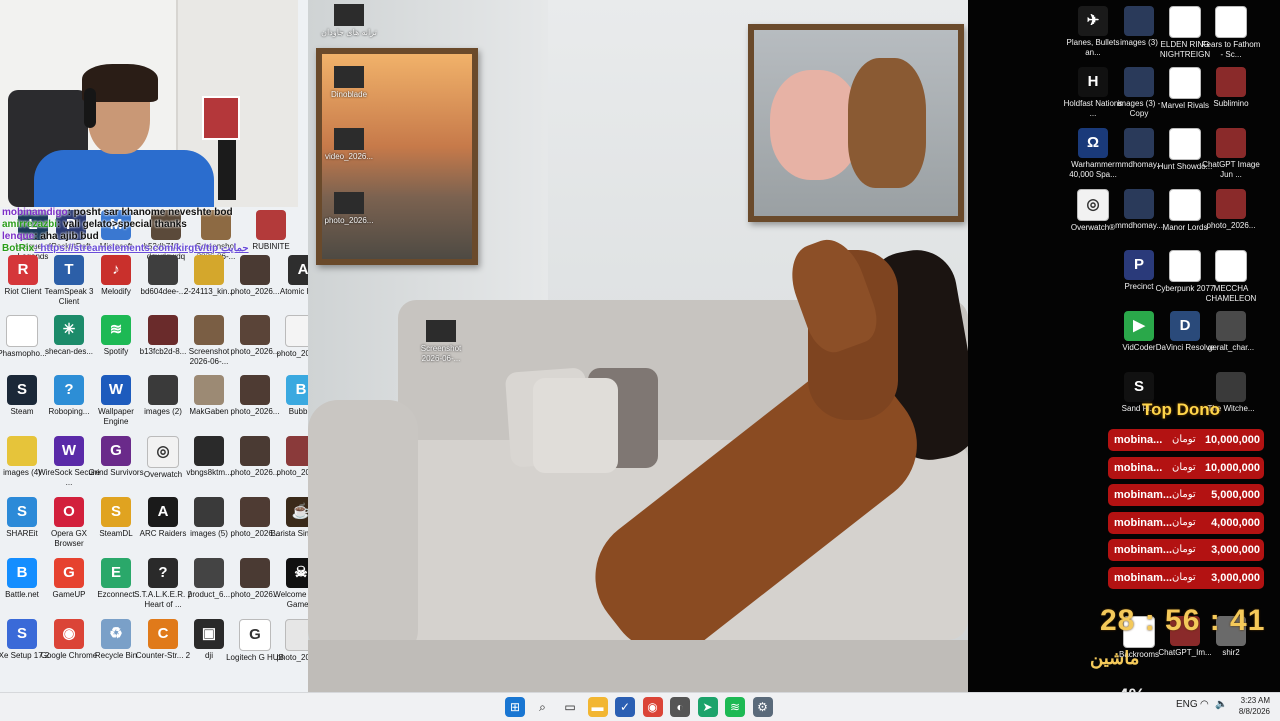  What do you see at coordinates (209, 634) in the screenshot?
I see `dji-icon: ▣` at bounding box center [209, 634].